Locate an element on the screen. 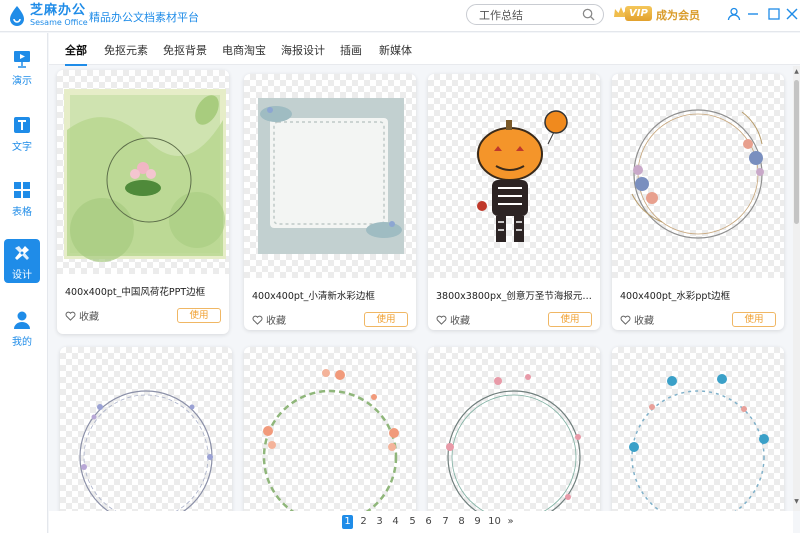  card-title: 400x400pt_水彩ppt边框 is located at coordinates (675, 296).